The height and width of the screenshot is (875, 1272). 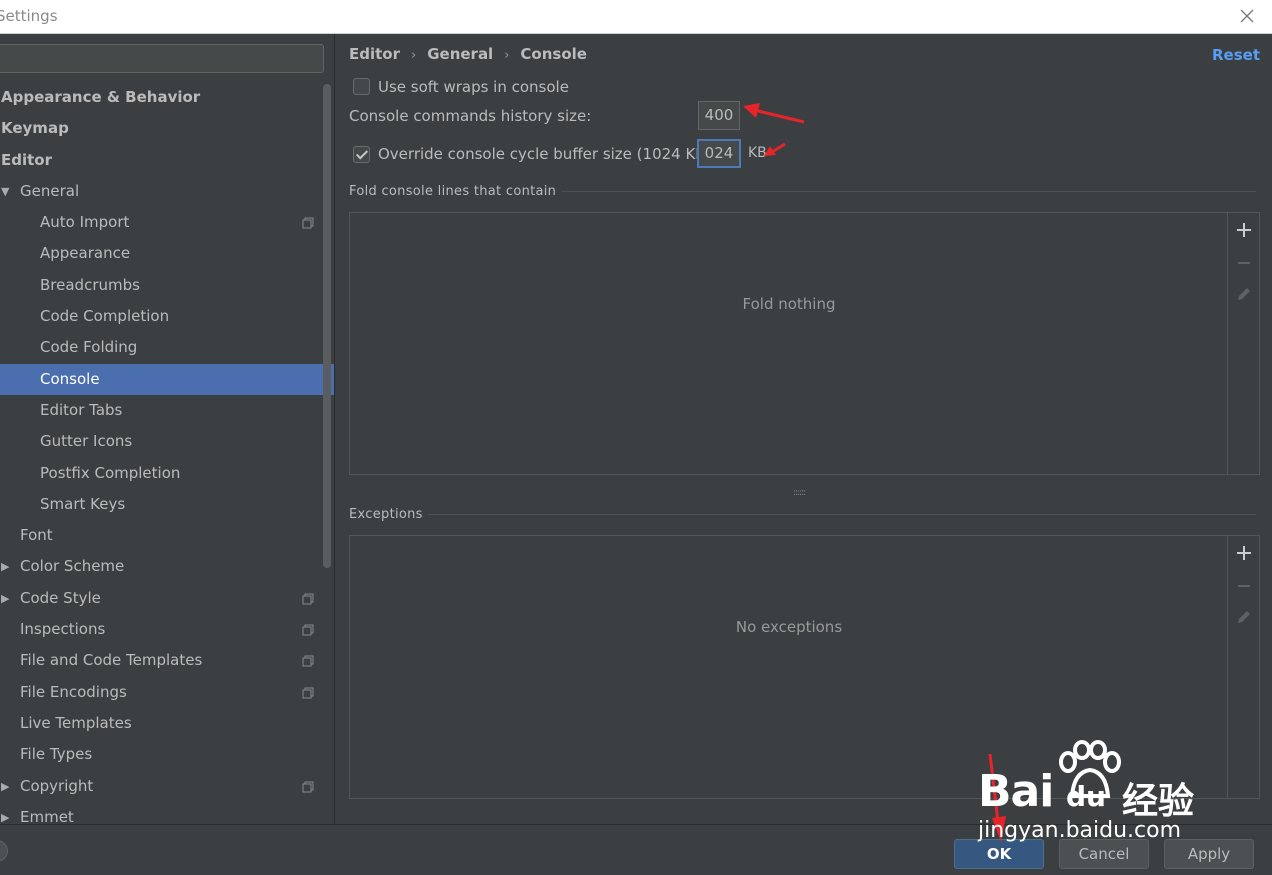 I want to click on sidebar-item-label: Copyright, so click(x=57, y=785).